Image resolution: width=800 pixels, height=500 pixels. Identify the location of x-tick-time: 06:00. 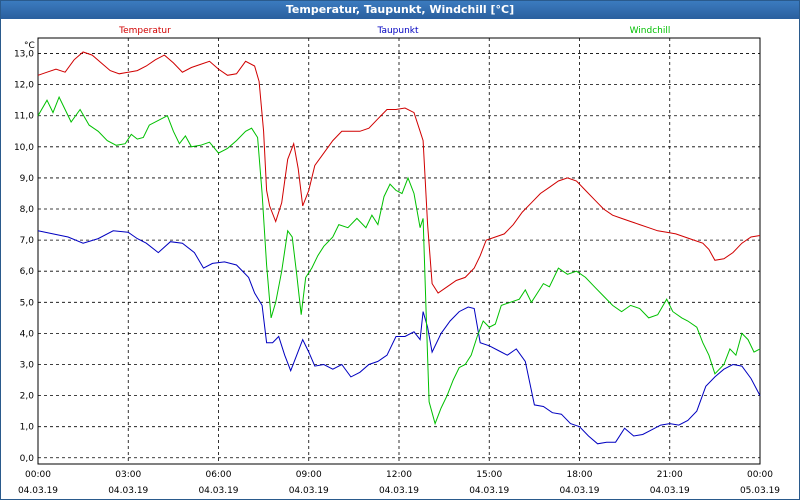
(219, 475).